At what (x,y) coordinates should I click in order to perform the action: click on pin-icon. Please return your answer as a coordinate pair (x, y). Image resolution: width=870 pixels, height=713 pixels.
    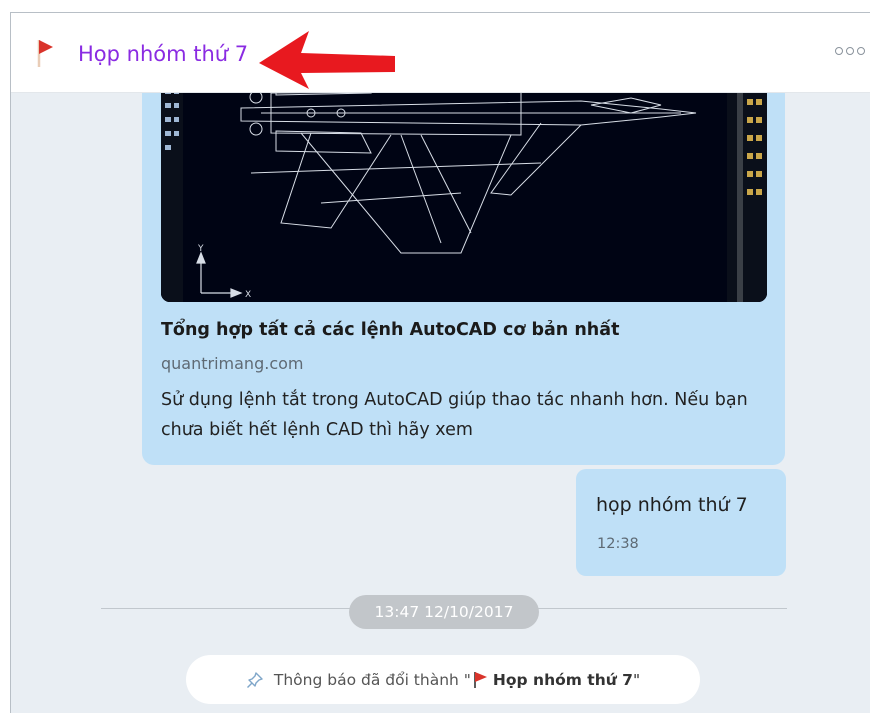
    Looking at the image, I should click on (254, 679).